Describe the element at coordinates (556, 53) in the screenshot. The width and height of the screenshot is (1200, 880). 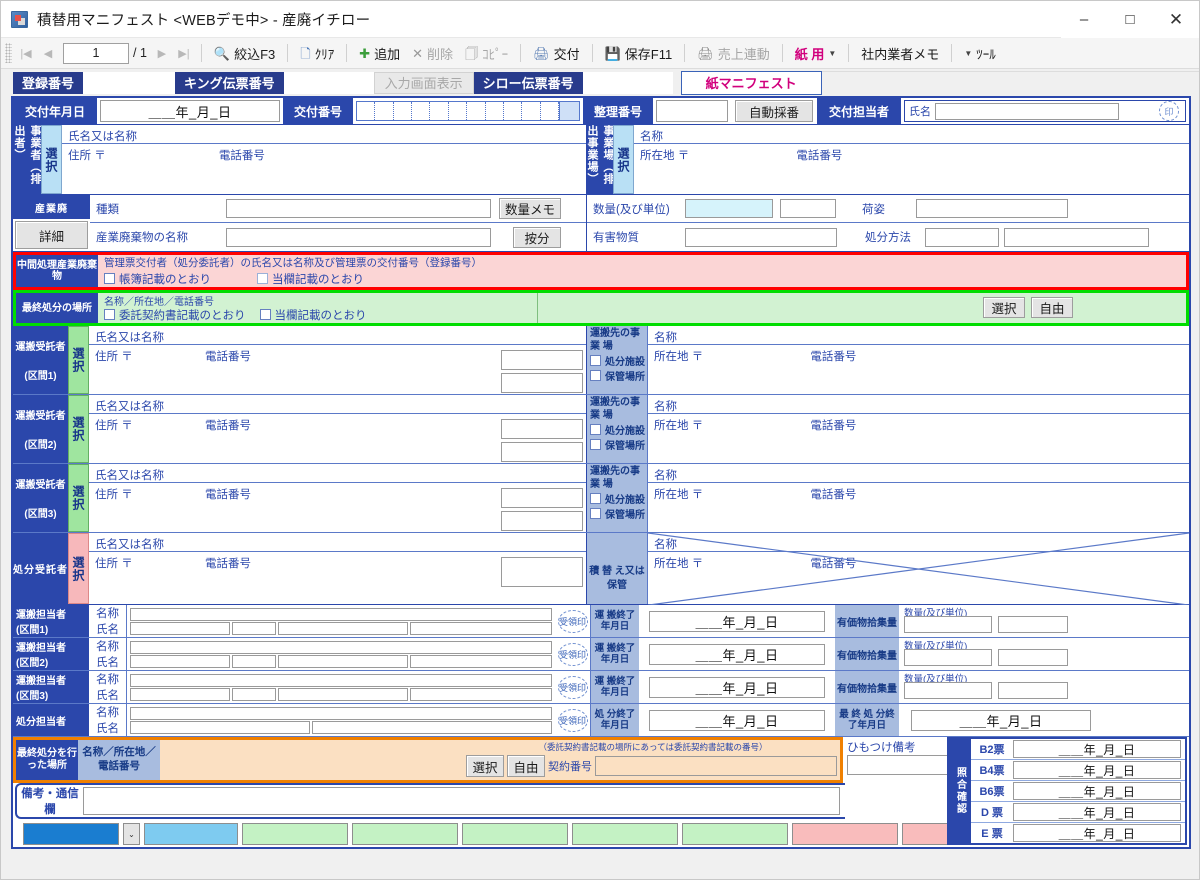
I see `issue-button: 🖨 交付` at that location.